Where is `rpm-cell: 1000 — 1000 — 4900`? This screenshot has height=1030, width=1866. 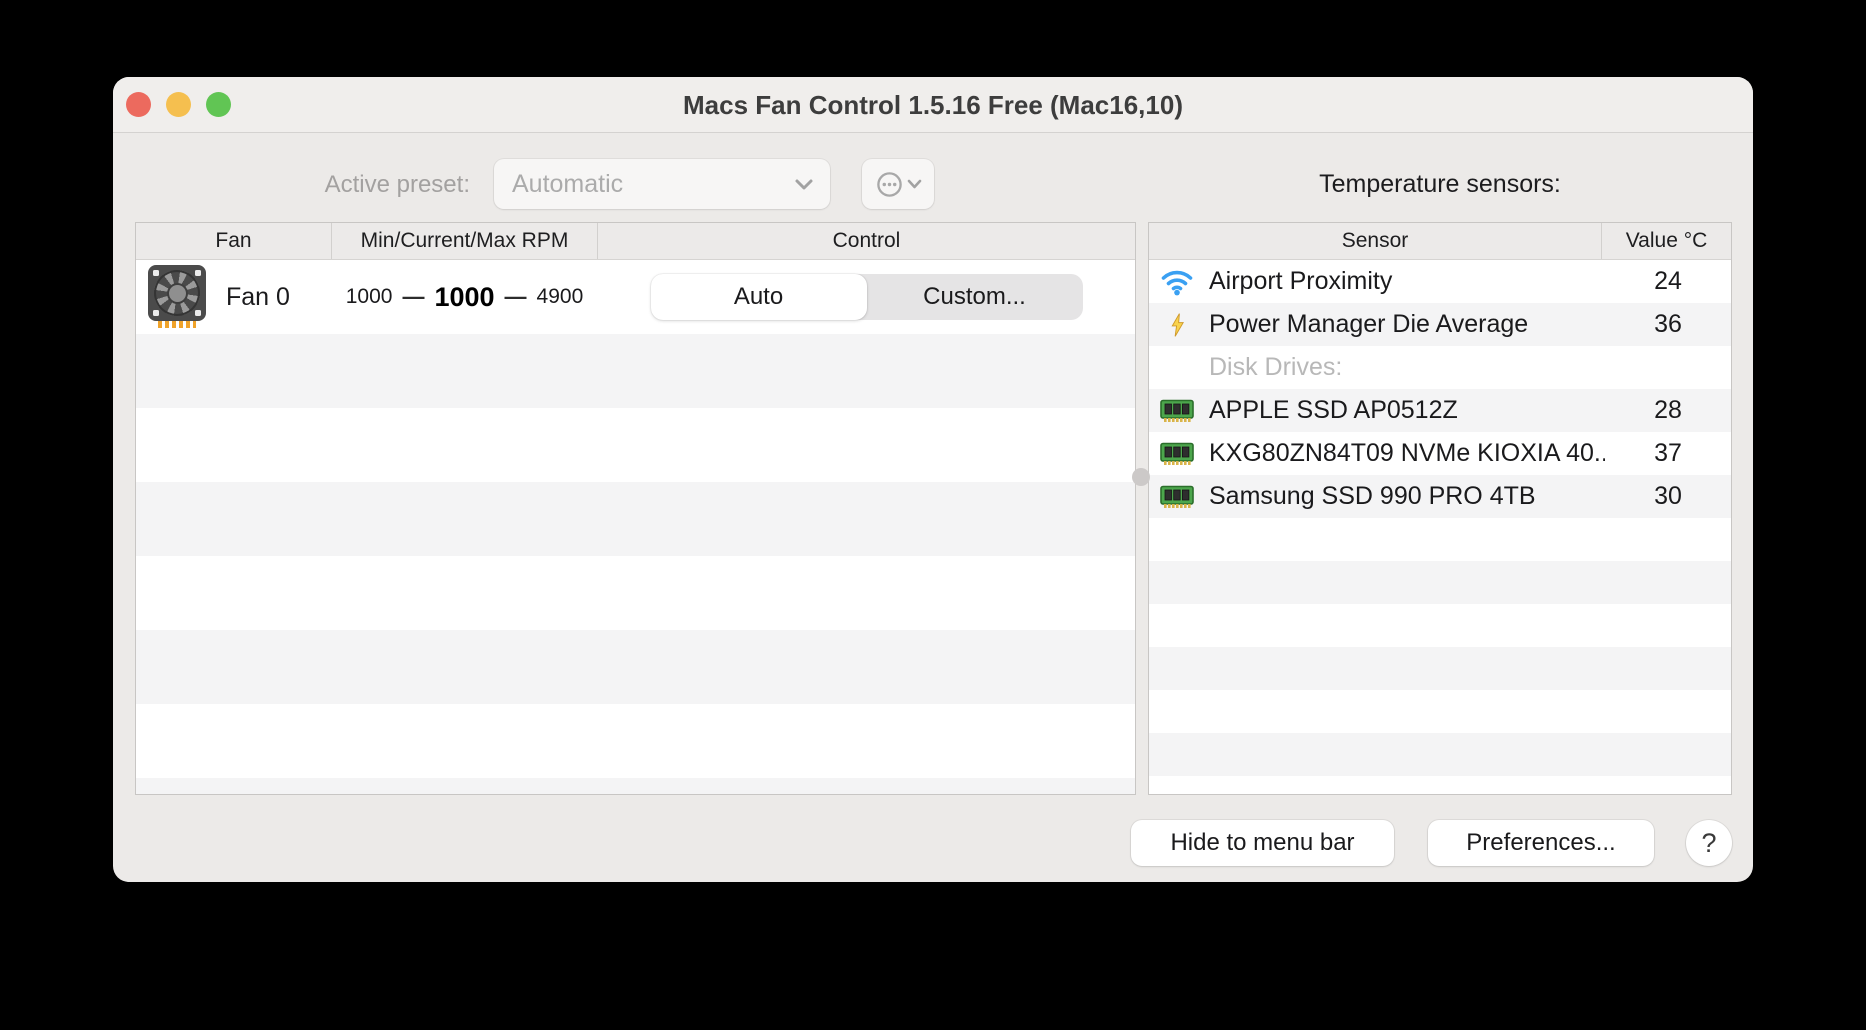
rpm-cell: 1000 — 1000 — 4900 is located at coordinates (464, 297).